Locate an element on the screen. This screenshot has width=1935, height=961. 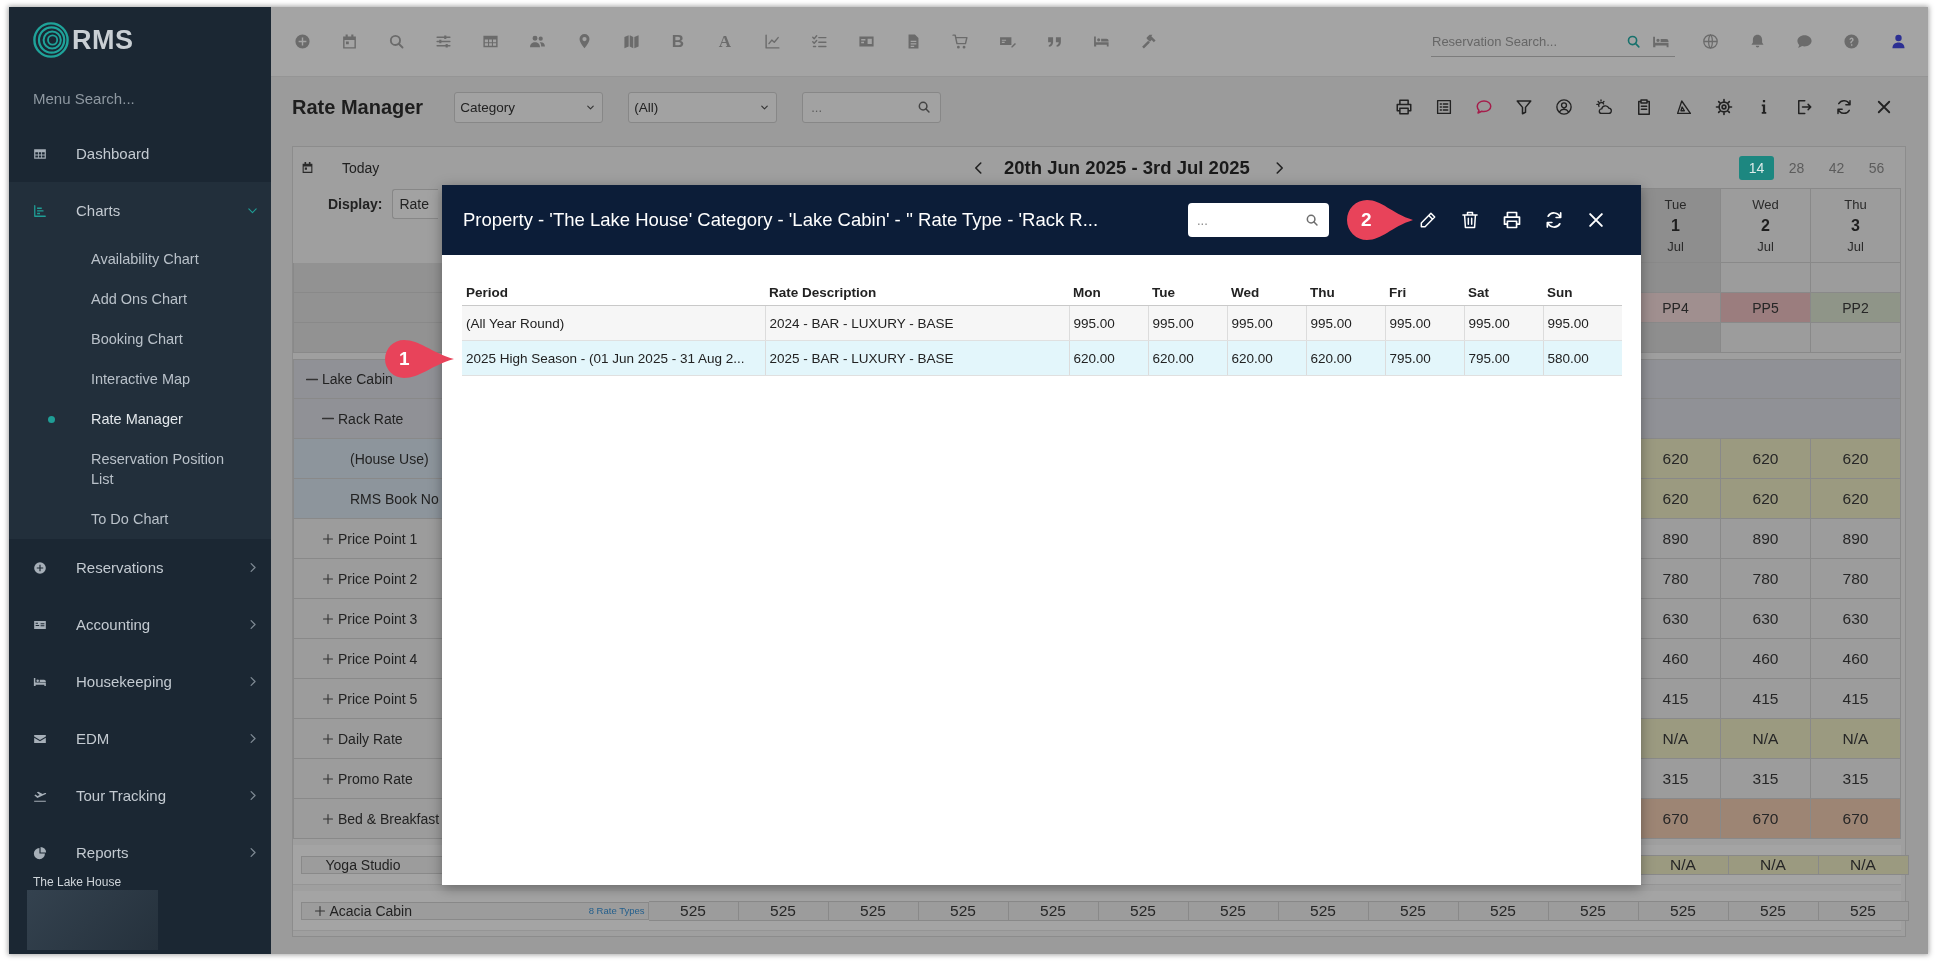
bar-chart-icon is located at coordinates (40, 210).